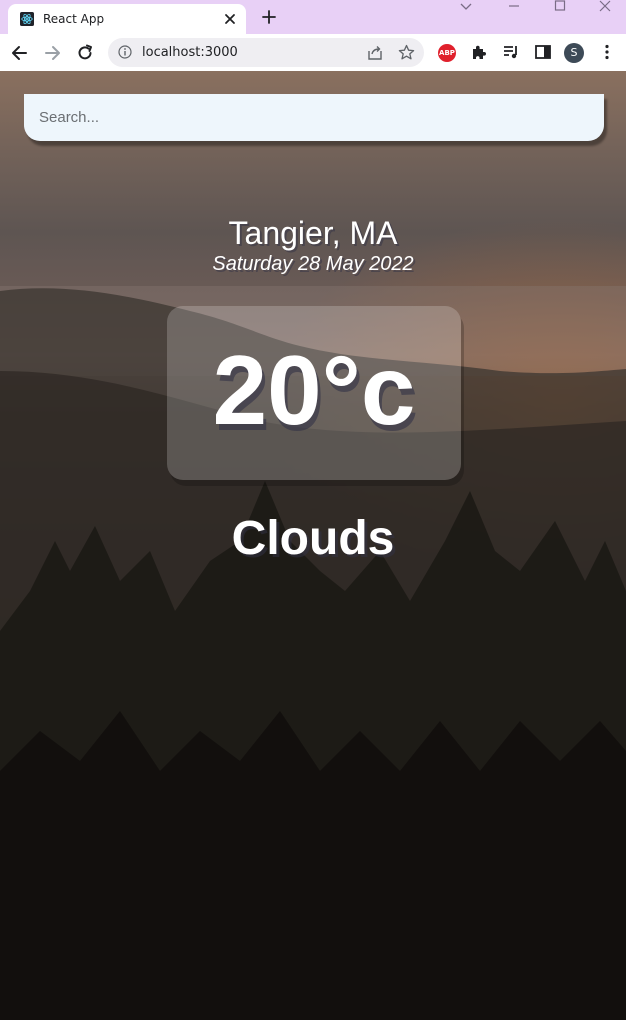  Describe the element at coordinates (313, 538) in the screenshot. I see `weather-condition: Clouds` at that location.